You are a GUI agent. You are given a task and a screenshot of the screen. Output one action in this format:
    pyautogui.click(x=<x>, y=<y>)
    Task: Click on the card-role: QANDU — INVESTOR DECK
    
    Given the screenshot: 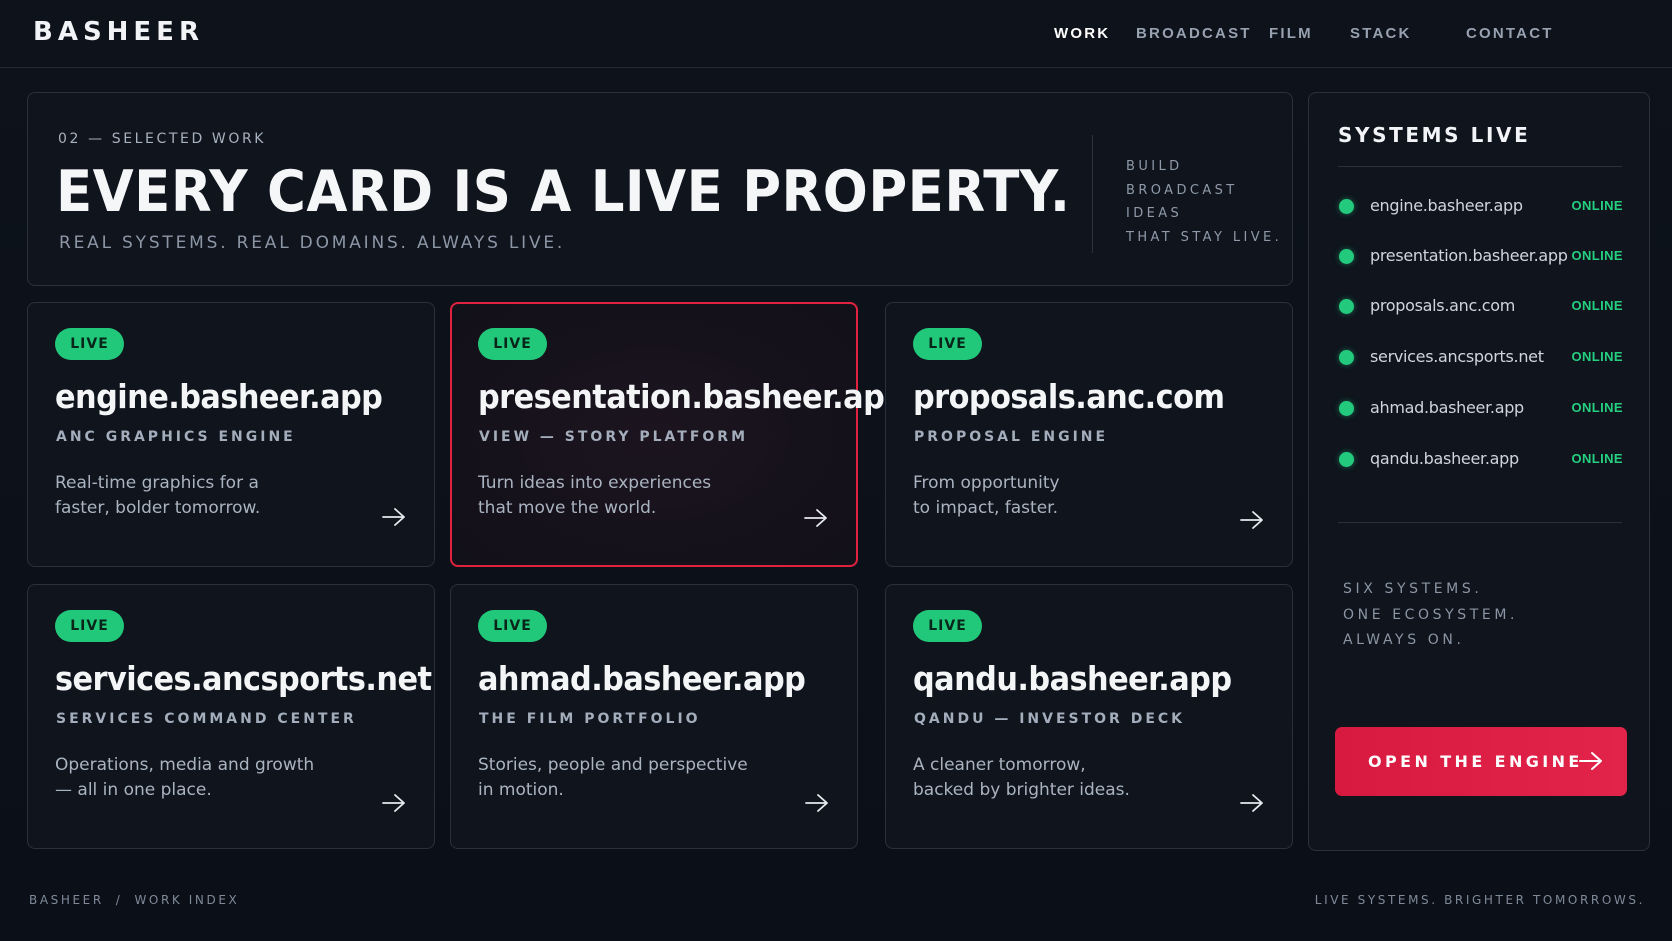 What is the action you would take?
    pyautogui.click(x=1050, y=719)
    